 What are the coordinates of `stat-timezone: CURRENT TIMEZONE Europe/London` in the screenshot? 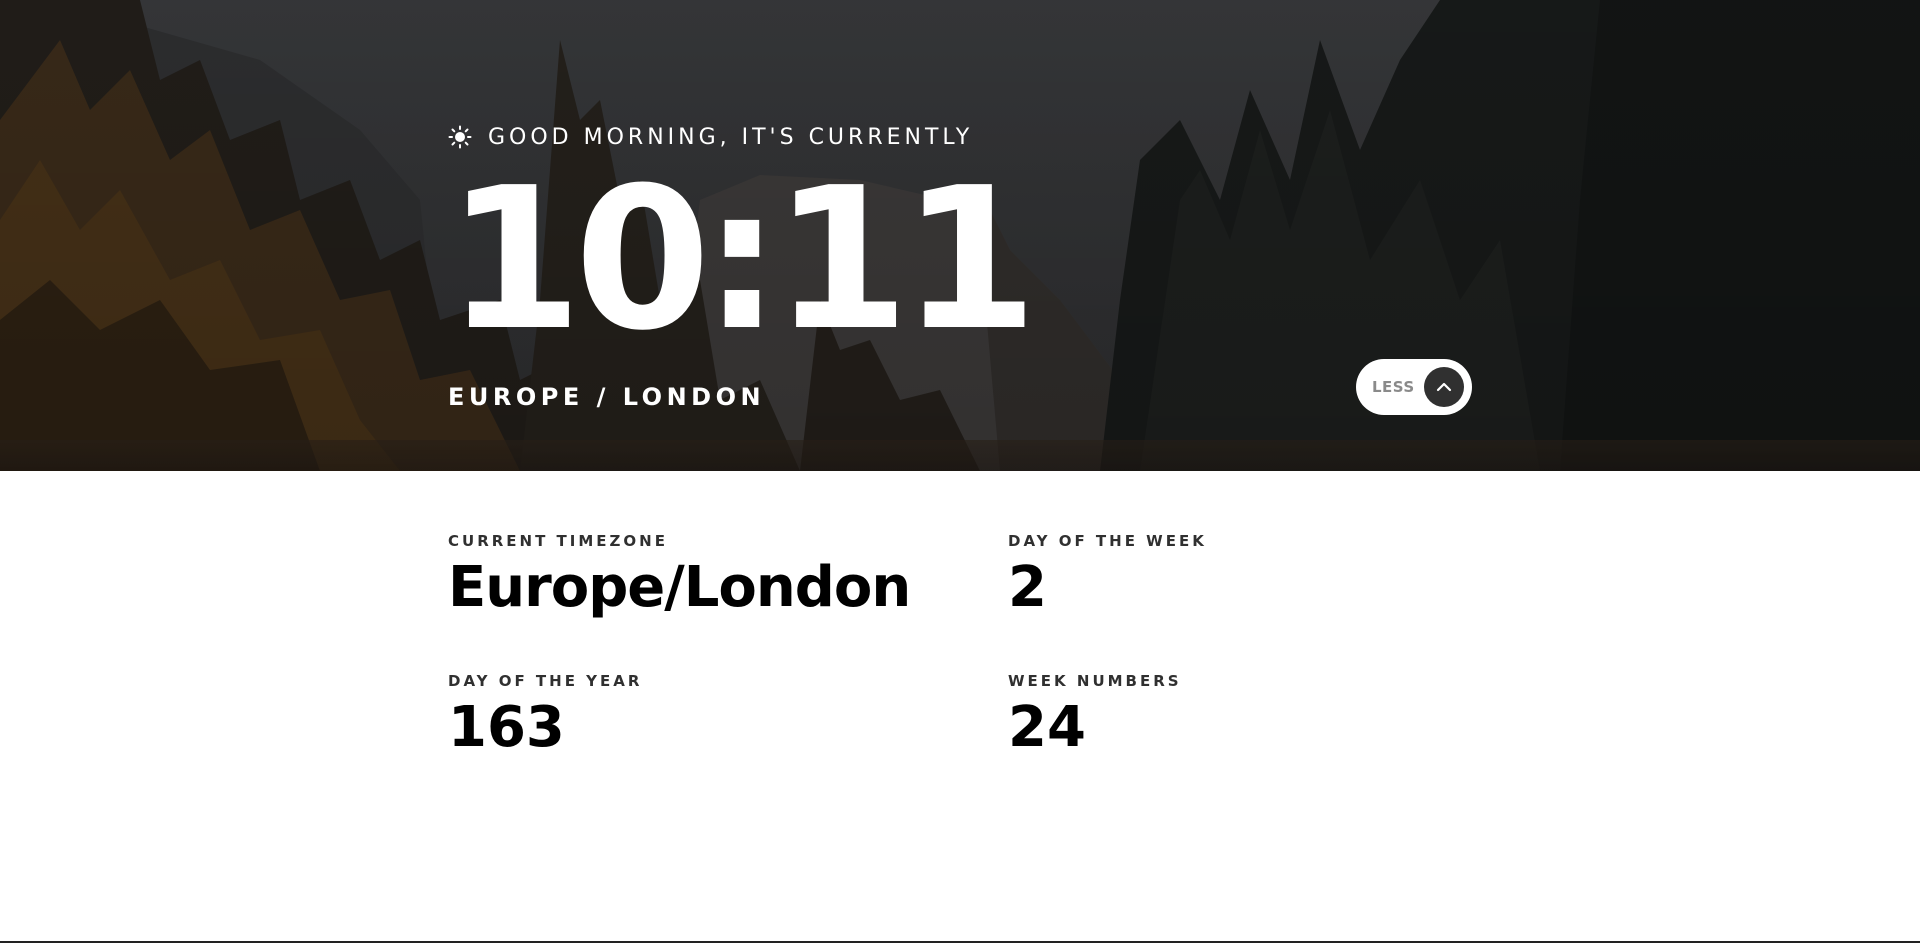 It's located at (679, 576).